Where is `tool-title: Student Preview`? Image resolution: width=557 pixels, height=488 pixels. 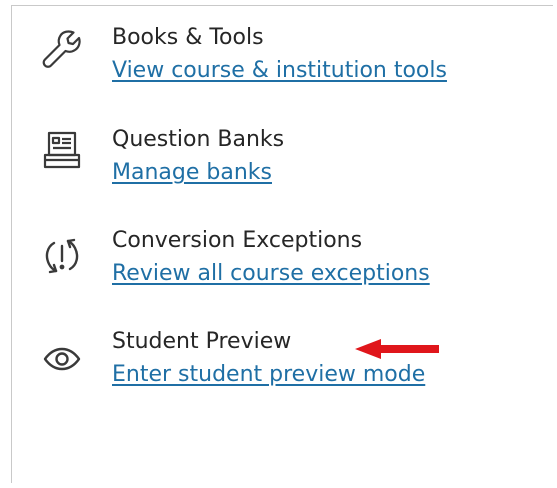 tool-title: Student Preview is located at coordinates (202, 341).